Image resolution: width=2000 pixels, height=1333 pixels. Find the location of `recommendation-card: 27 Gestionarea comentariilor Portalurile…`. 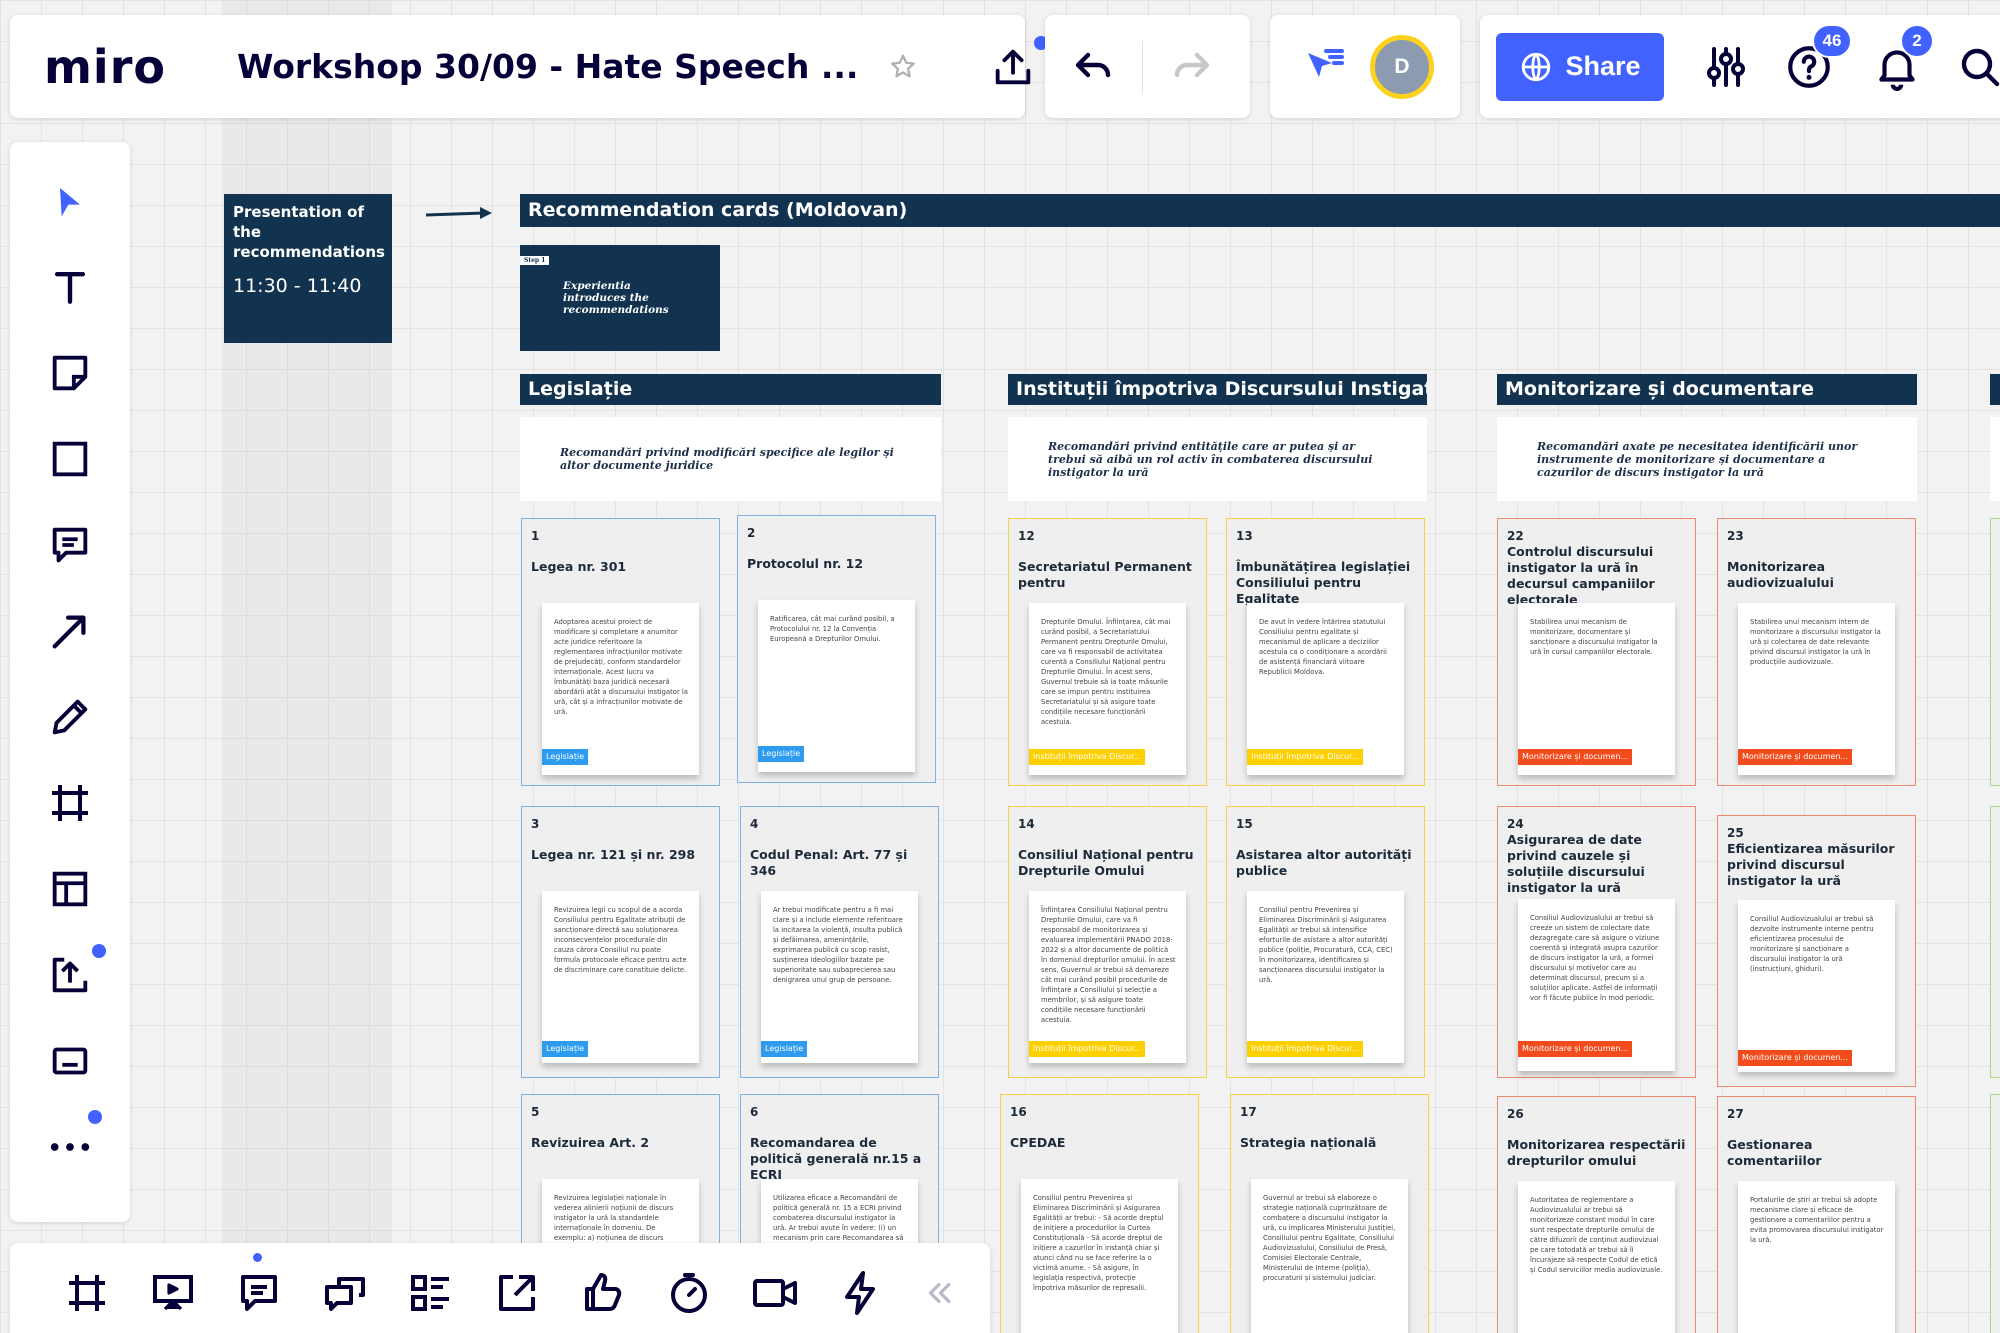

recommendation-card: 27 Gestionarea comentariilor Portalurile… is located at coordinates (1816, 1214).